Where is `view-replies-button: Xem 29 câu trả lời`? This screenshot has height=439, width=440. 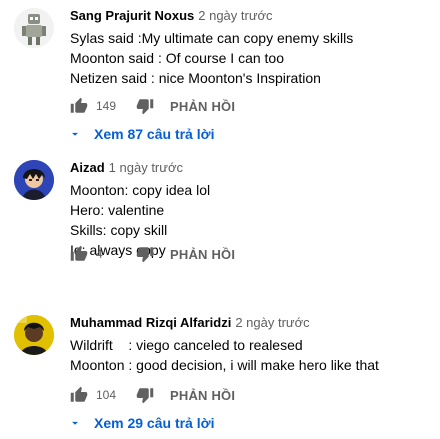 view-replies-button: Xem 29 câu trả lời is located at coordinates (141, 423).